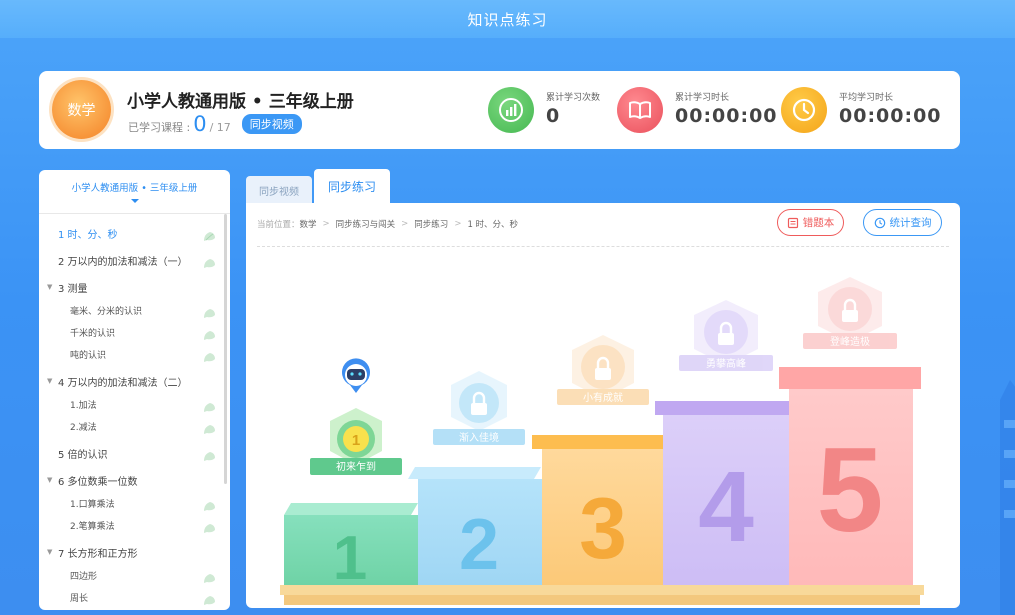  I want to click on toc-item-label: 6 多位数乘一位数, so click(98, 482).